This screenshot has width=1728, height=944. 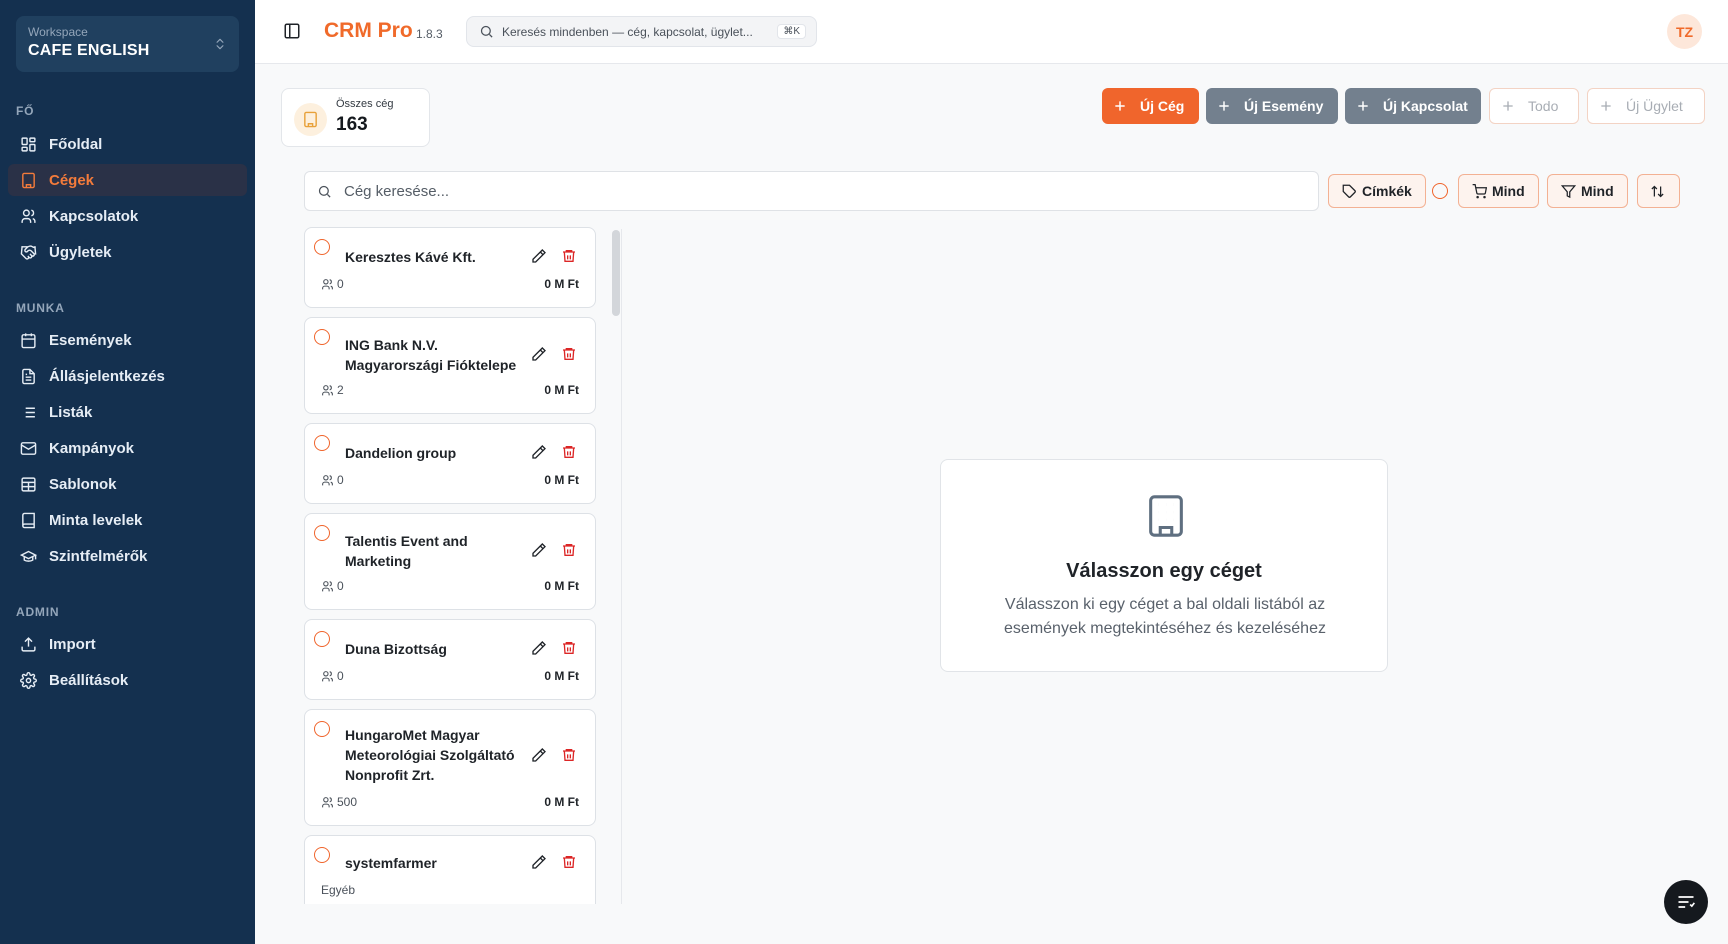 I want to click on sidebar-item-level-tests: Szintfelmérők, so click(x=127, y=556).